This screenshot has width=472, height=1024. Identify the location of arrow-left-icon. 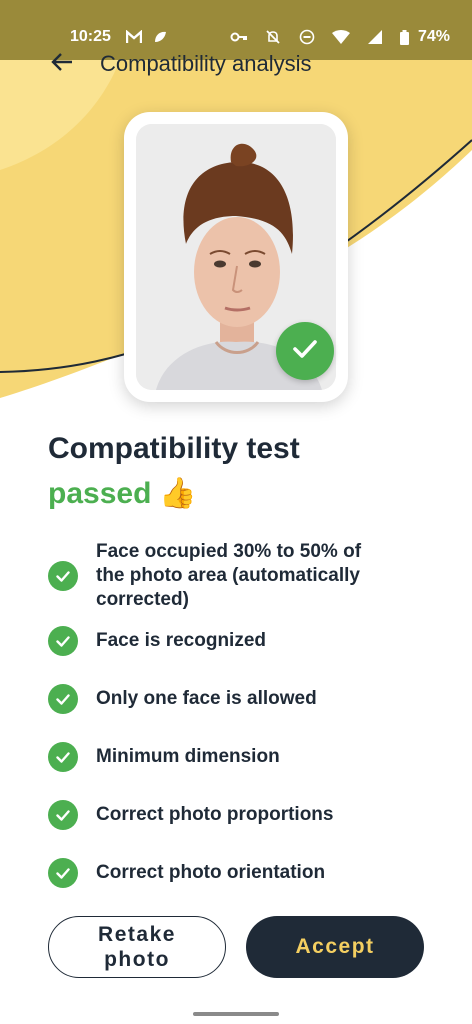
(62, 64).